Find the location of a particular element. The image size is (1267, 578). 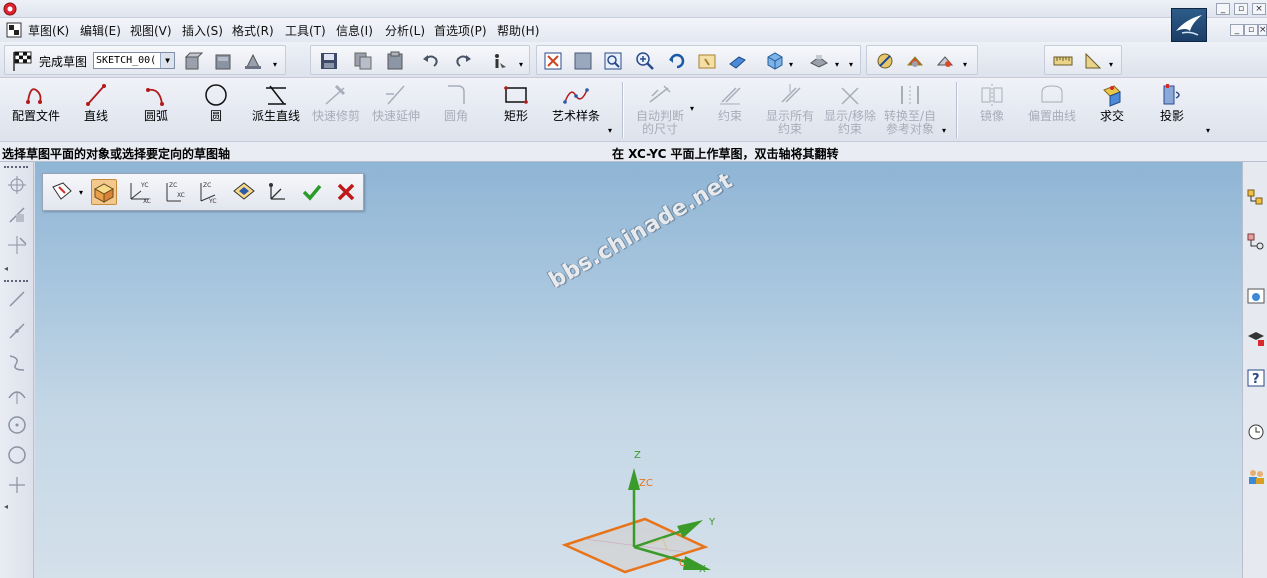

close-button: × is located at coordinates (1259, 9).